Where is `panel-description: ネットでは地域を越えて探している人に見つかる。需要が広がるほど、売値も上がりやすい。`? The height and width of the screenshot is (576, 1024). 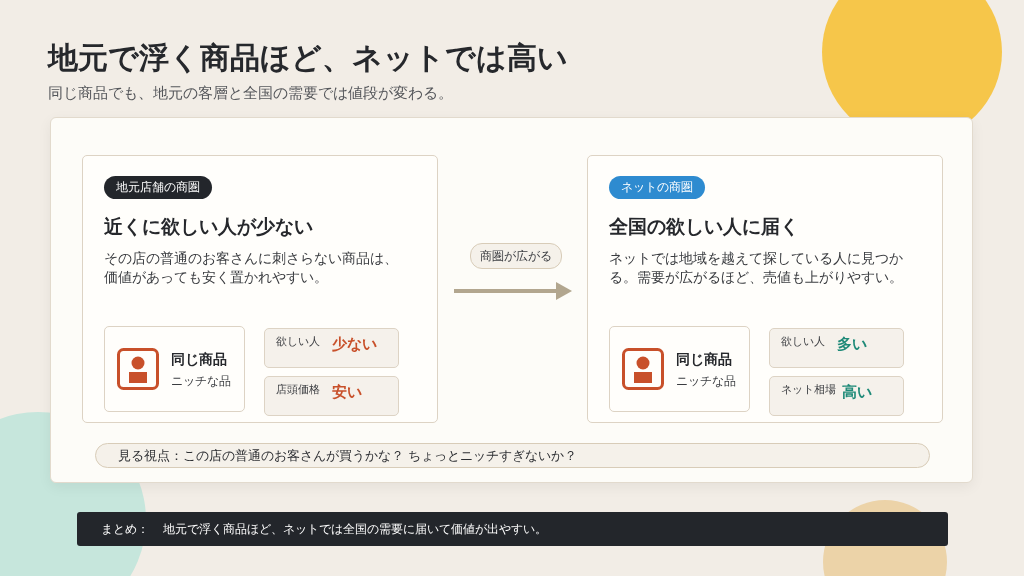 panel-description: ネットでは地域を越えて探している人に見つかる。需要が広がるほど、売値も上がりやすい。 is located at coordinates (756, 268).